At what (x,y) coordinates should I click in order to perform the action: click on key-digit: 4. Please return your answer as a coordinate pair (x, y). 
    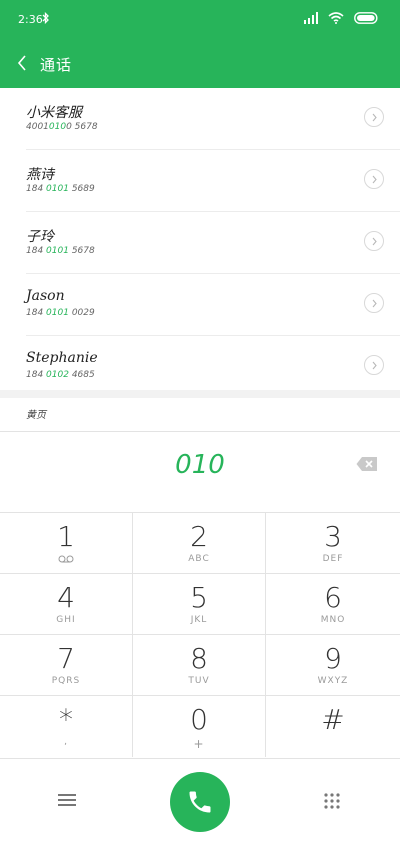
    Looking at the image, I should click on (66, 597).